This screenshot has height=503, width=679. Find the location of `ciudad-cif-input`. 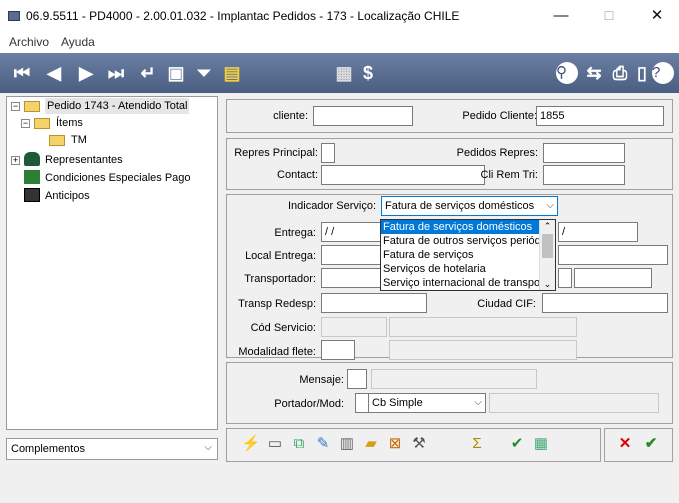

ciudad-cif-input is located at coordinates (605, 303).